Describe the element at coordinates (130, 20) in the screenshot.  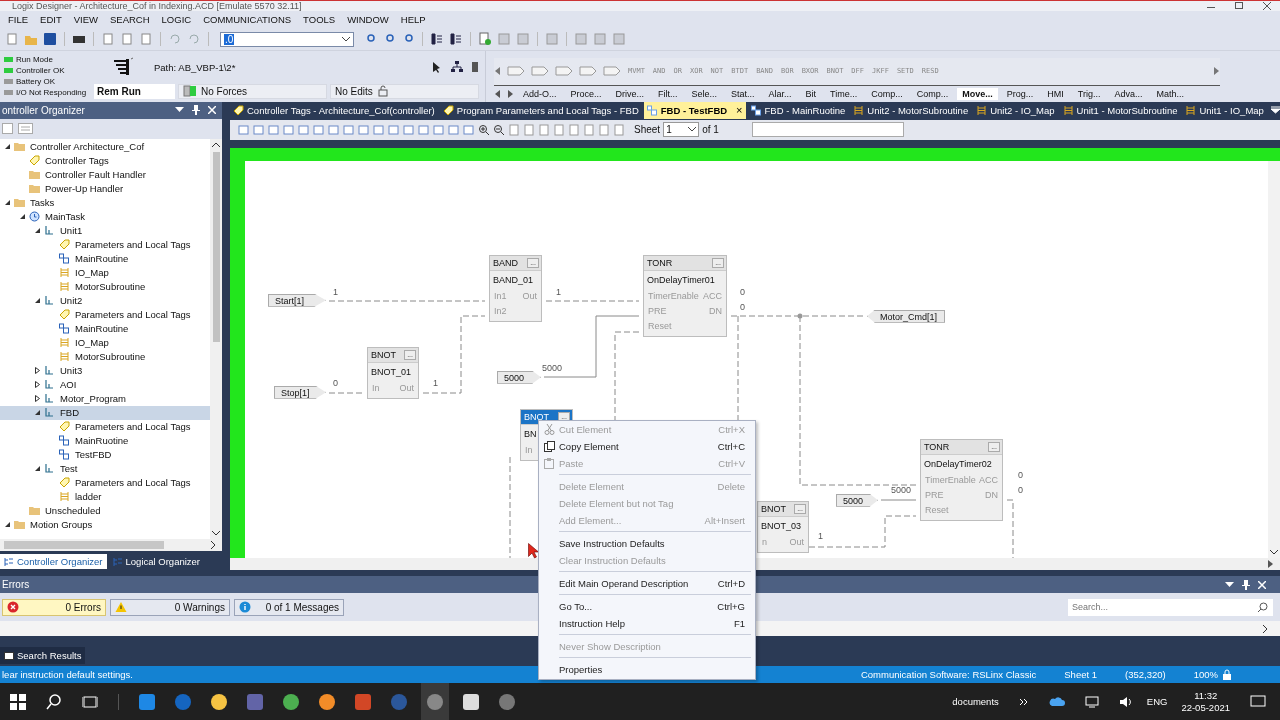
I see `menu-item: SEARCH` at that location.